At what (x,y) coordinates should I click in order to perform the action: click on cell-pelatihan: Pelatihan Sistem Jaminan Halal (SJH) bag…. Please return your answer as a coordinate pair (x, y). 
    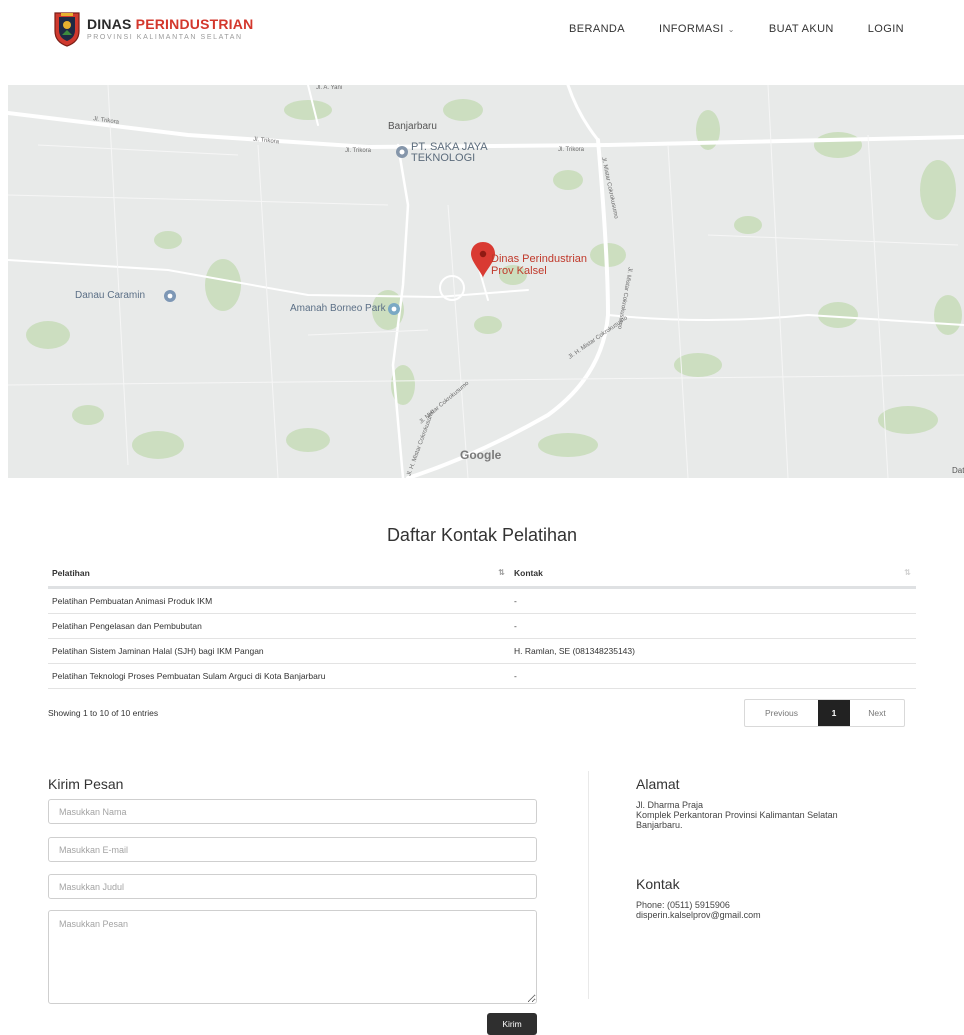
    Looking at the image, I should click on (158, 651).